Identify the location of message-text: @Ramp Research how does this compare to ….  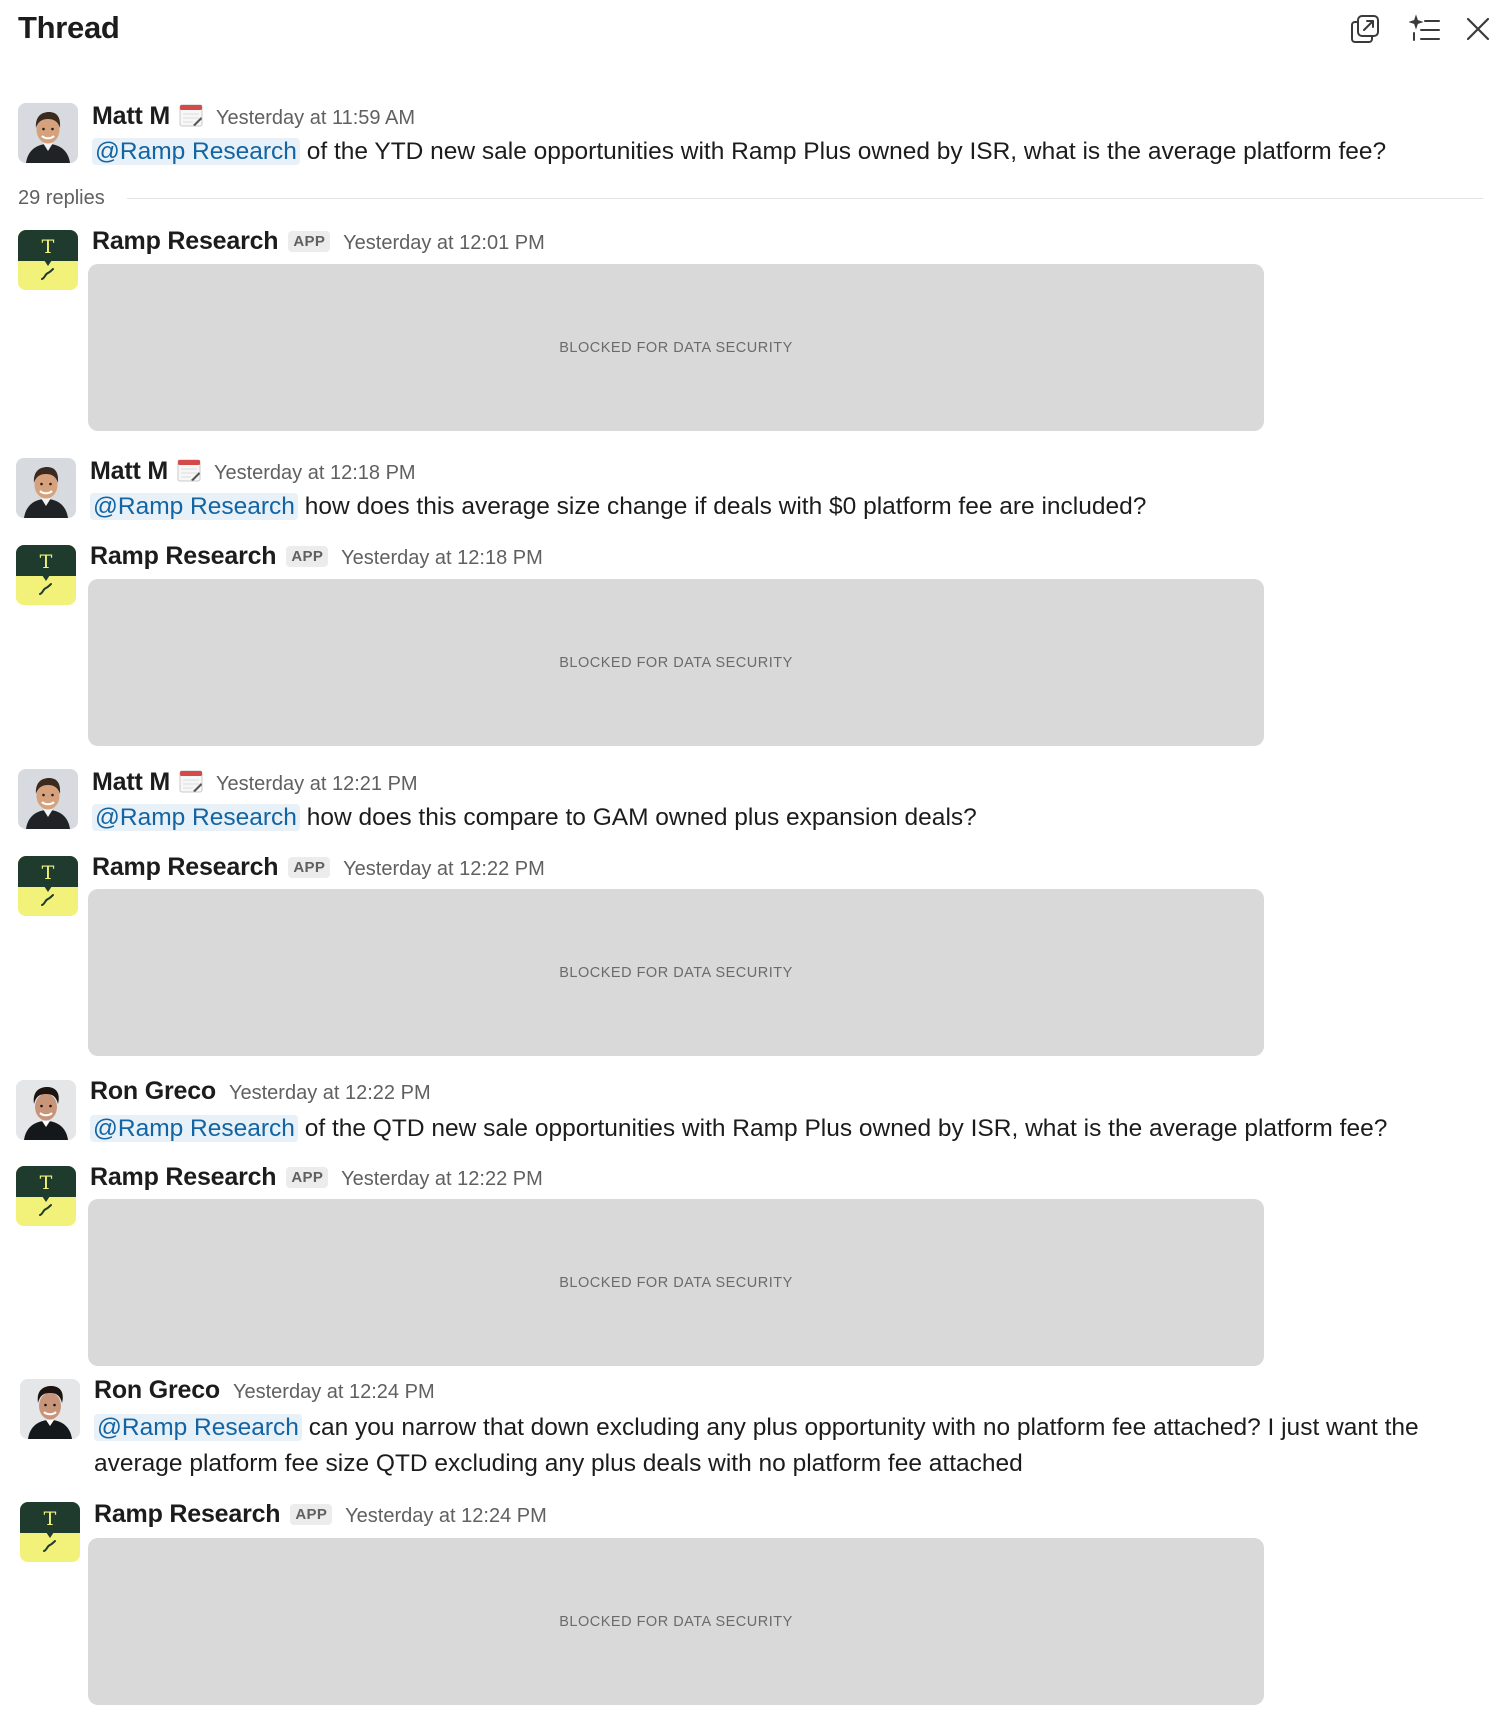
(787, 818).